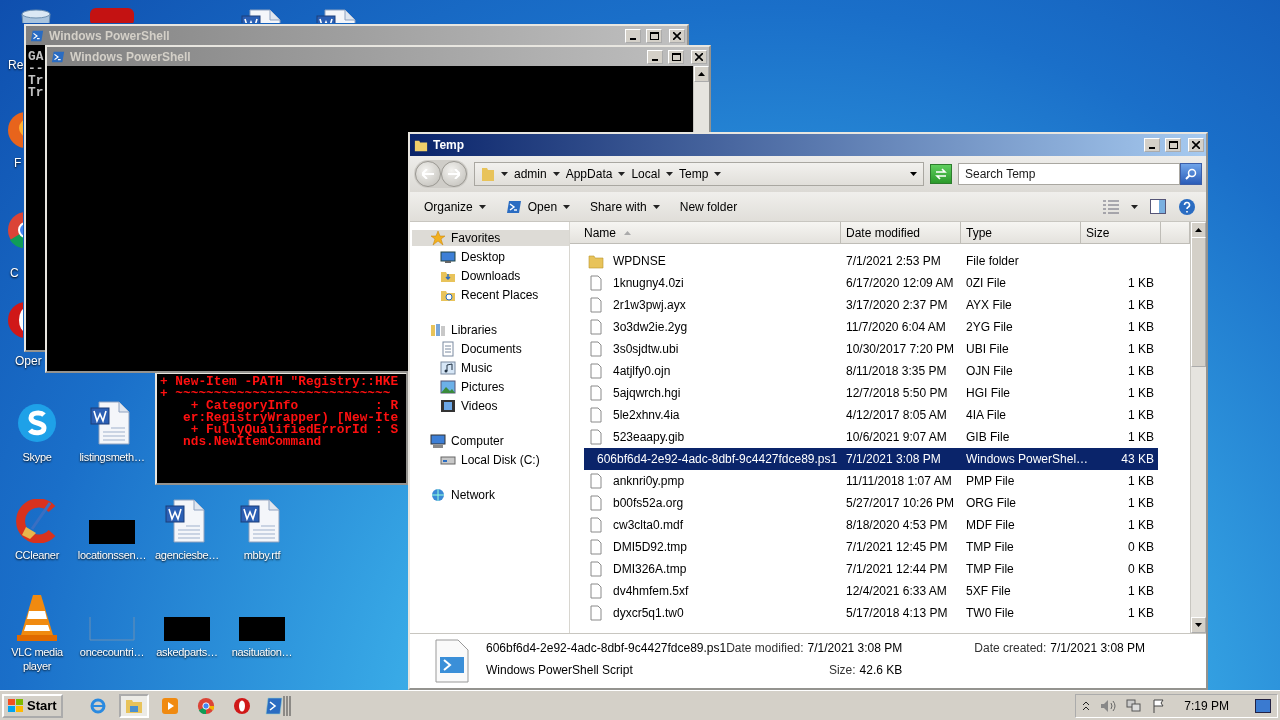 This screenshot has width=1280, height=720. I want to click on nav-item: Videos, so click(490, 406).